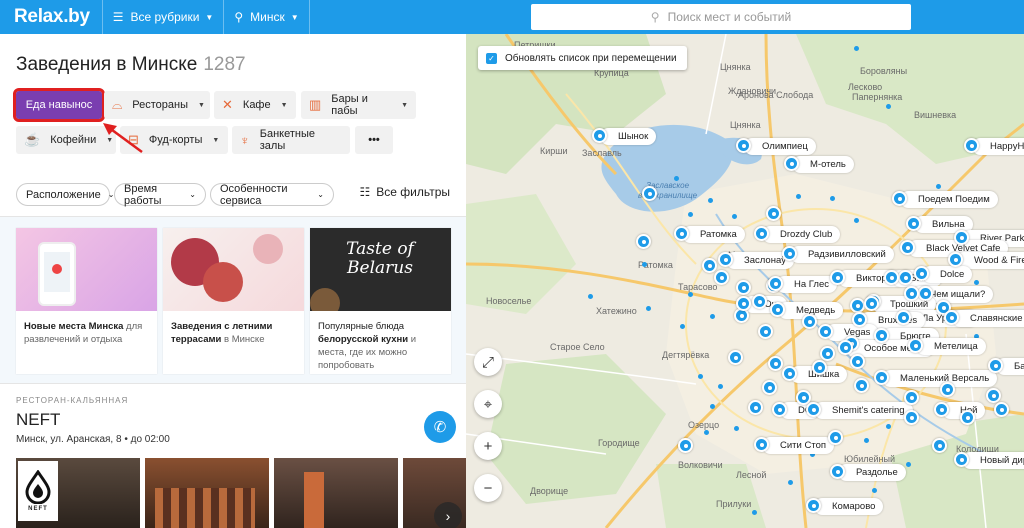 This screenshot has width=1024, height=528. What do you see at coordinates (947, 274) in the screenshot?
I see `map-marker-label: Dolce` at bounding box center [947, 274].